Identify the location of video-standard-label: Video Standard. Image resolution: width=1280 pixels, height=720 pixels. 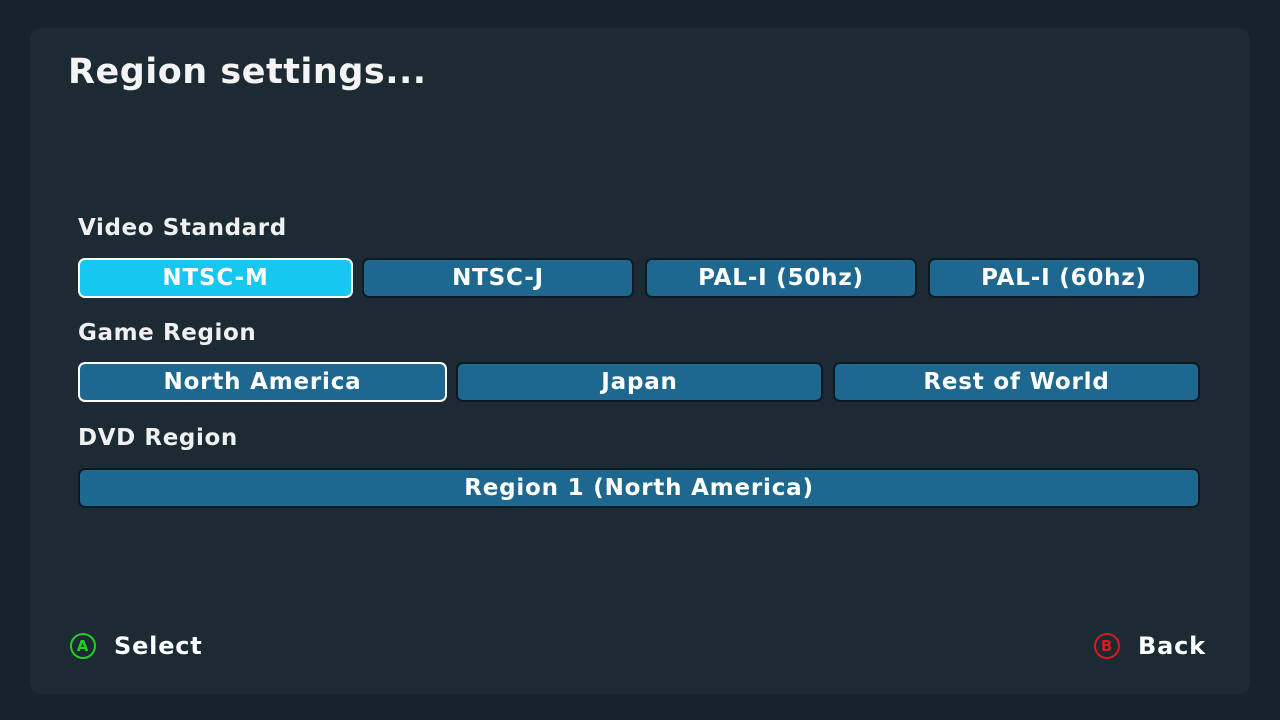
(182, 228).